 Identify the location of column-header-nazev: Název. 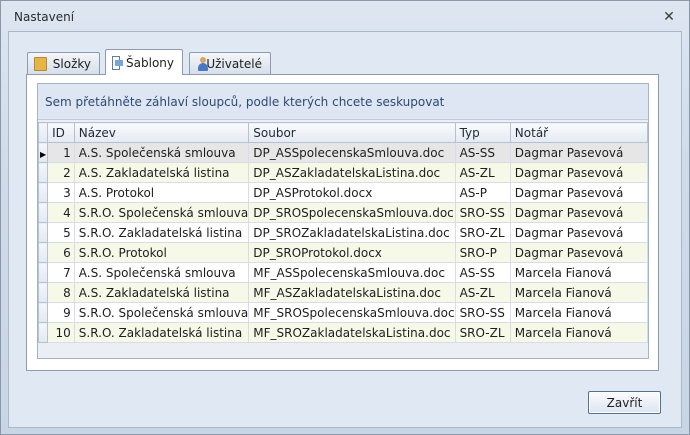
(161, 132).